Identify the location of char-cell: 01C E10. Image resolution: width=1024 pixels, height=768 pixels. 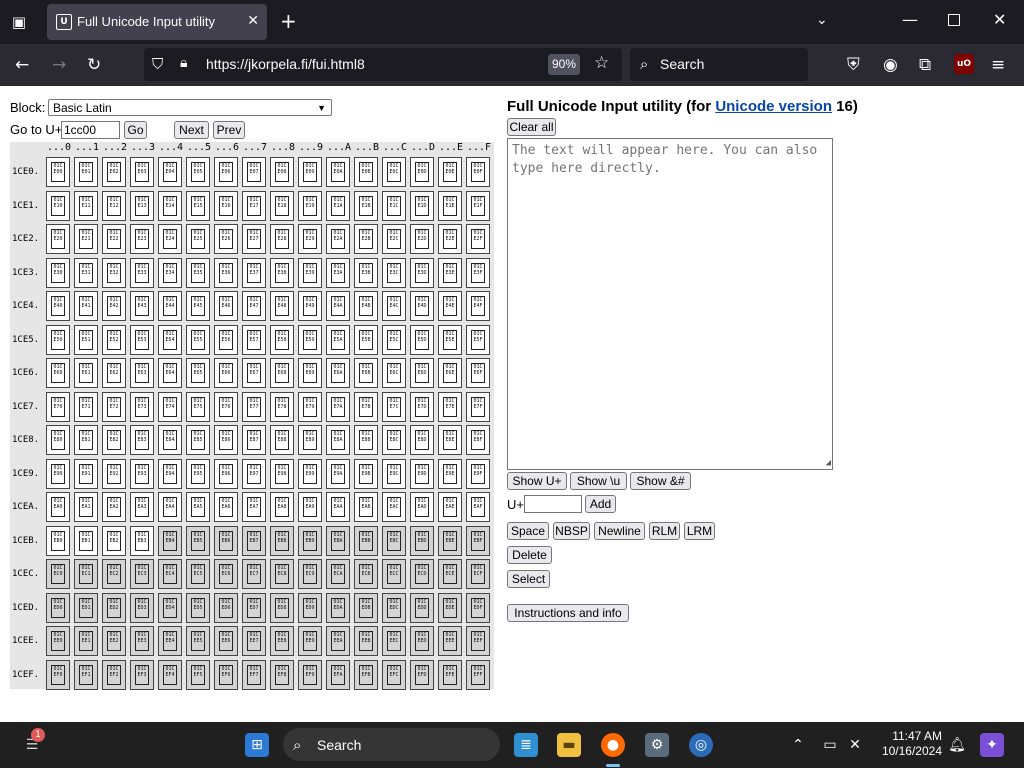
(58, 205).